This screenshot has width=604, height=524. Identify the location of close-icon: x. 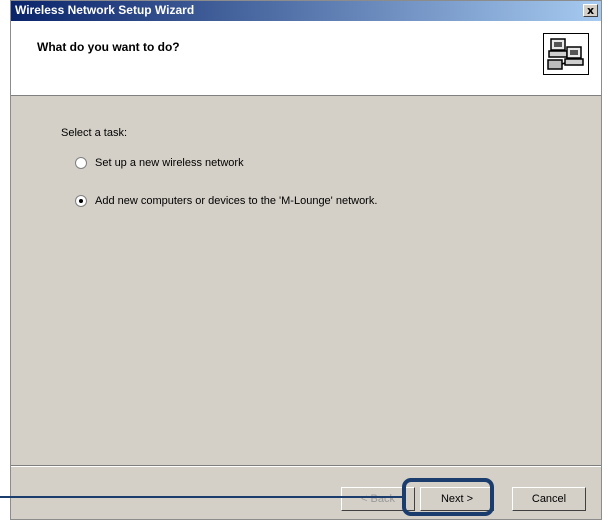
(590, 10).